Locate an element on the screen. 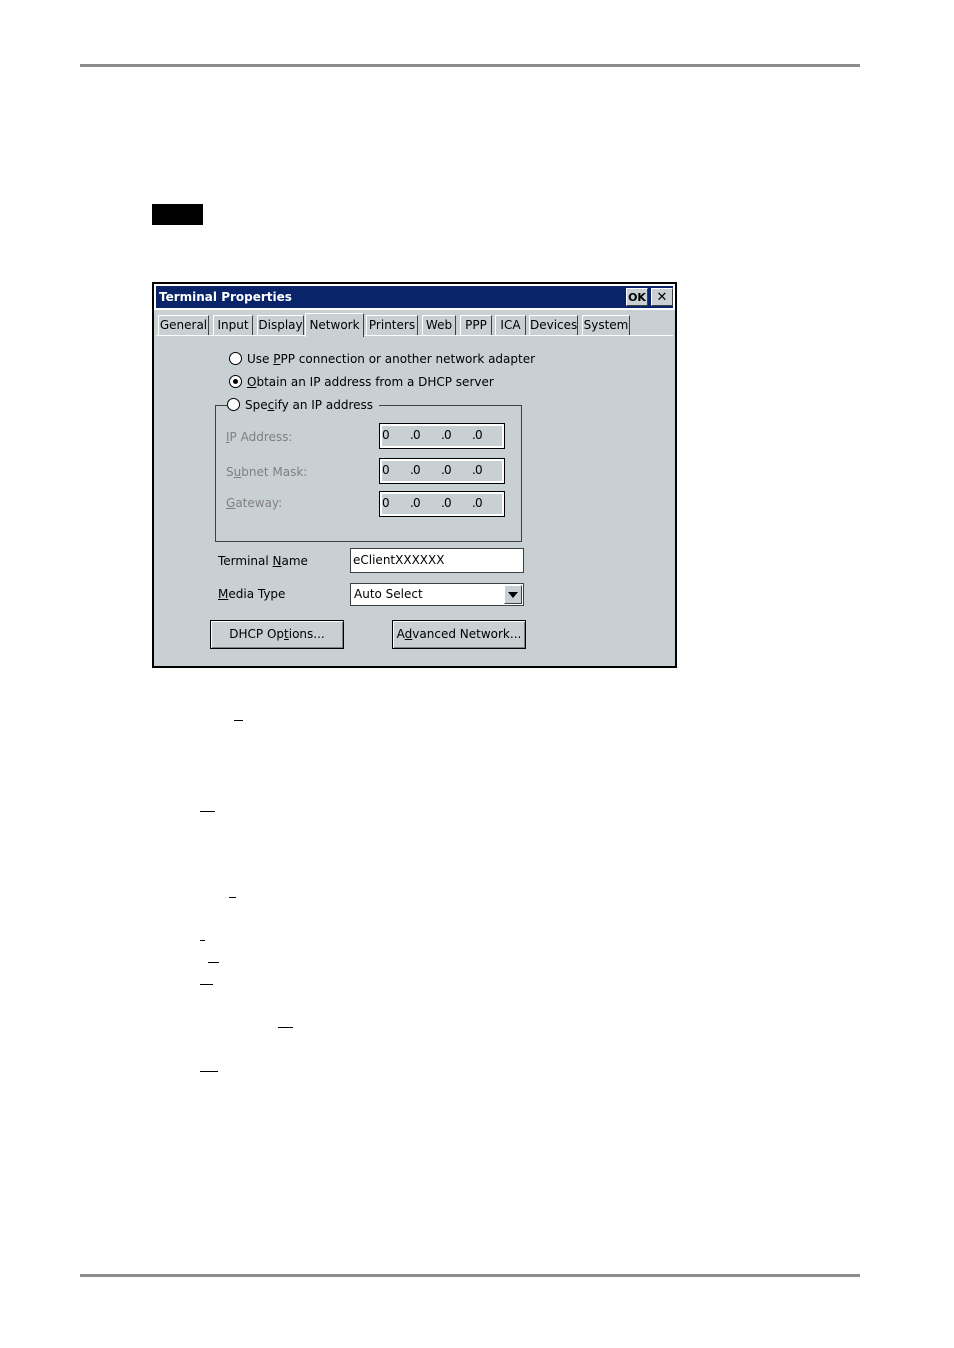 The height and width of the screenshot is (1348, 954). title-bar-fill: Terminal Properties OK ✕ is located at coordinates (414, 297).